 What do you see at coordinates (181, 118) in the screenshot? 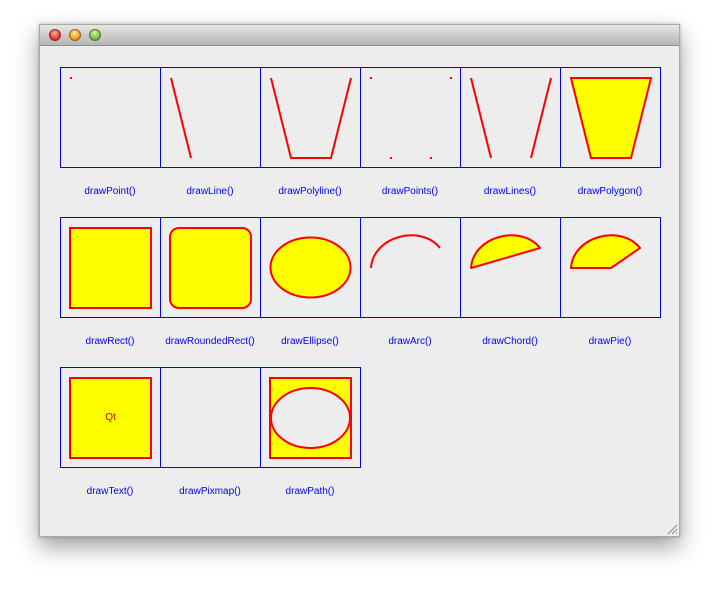
I see `draw-line-canvas` at bounding box center [181, 118].